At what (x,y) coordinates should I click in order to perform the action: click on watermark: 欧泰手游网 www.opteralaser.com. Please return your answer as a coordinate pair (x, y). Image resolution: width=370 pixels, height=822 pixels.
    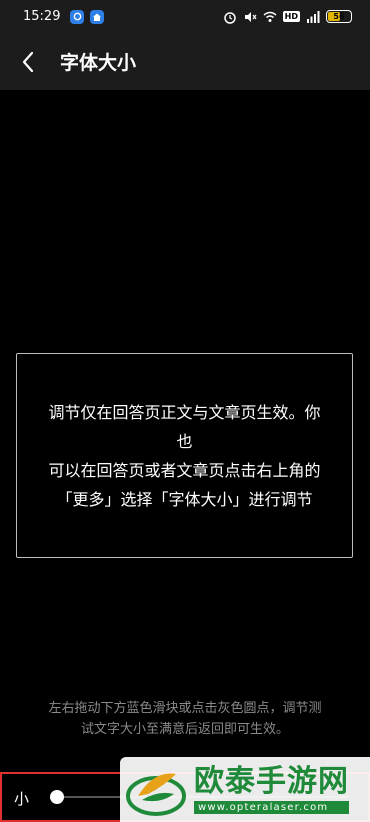
    Looking at the image, I should click on (245, 789).